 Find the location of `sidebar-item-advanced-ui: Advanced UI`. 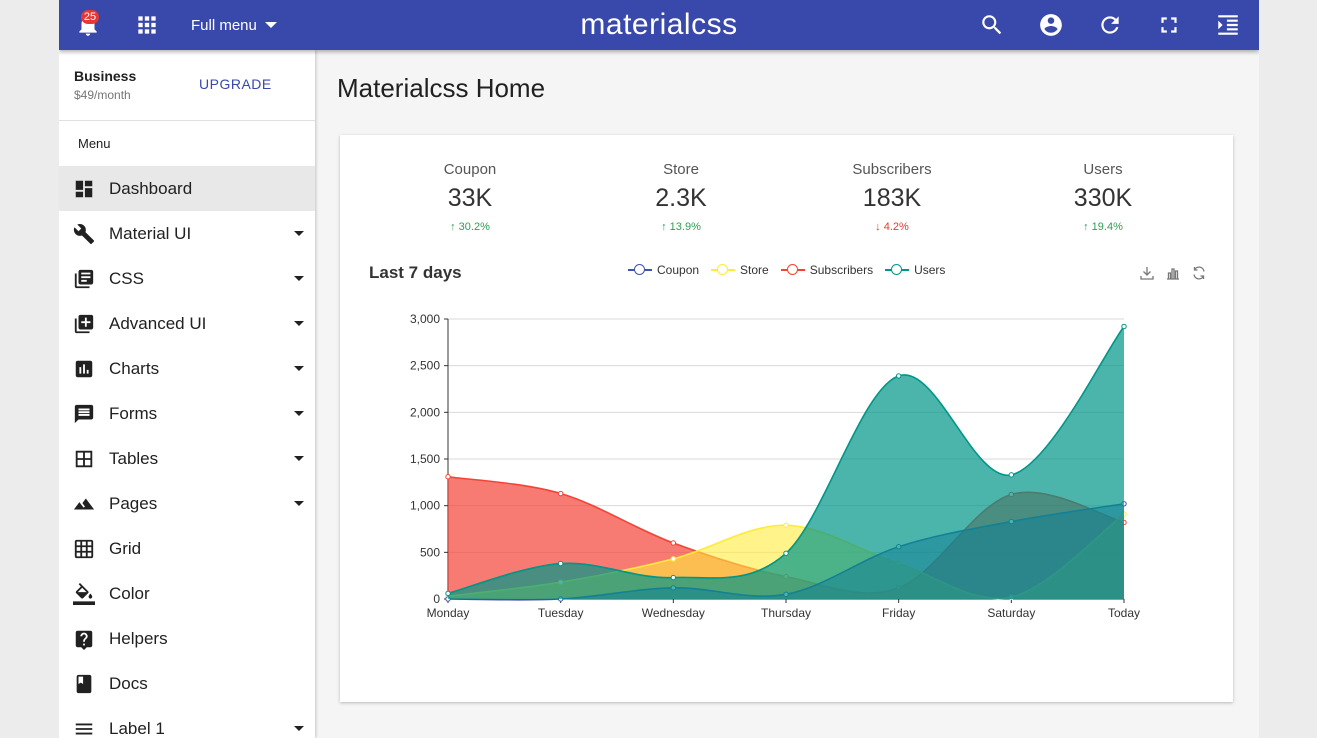

sidebar-item-advanced-ui: Advanced UI is located at coordinates (187, 323).